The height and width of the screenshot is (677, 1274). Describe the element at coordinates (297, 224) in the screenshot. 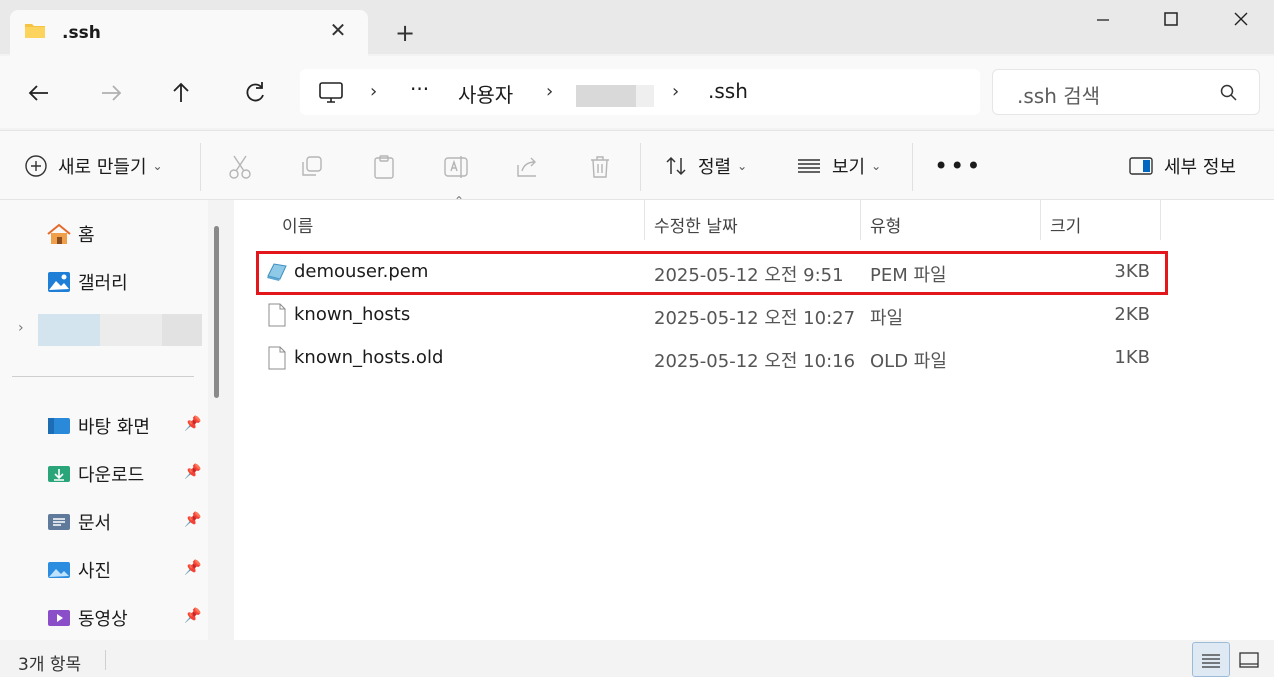

I see `column-header-name: 이름` at that location.